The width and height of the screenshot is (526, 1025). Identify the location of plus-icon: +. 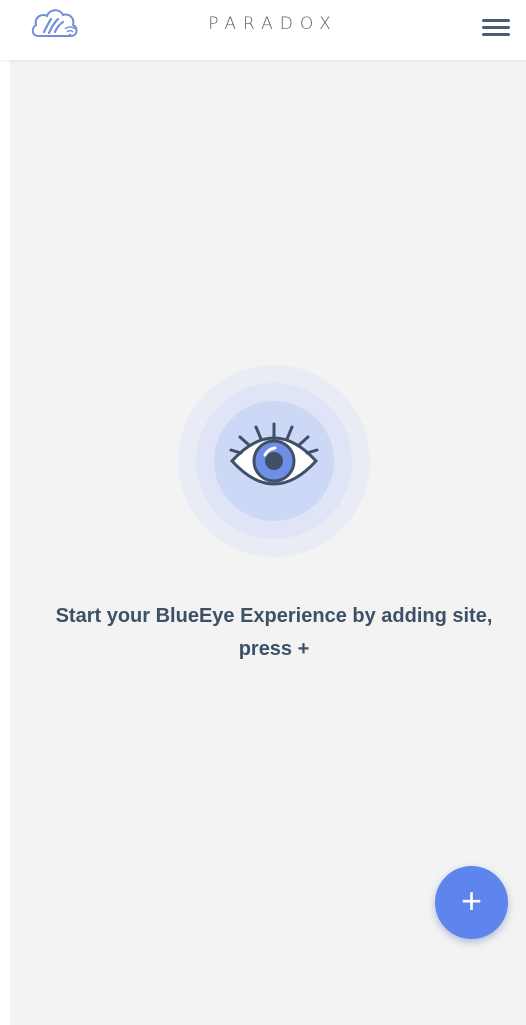
(471, 900).